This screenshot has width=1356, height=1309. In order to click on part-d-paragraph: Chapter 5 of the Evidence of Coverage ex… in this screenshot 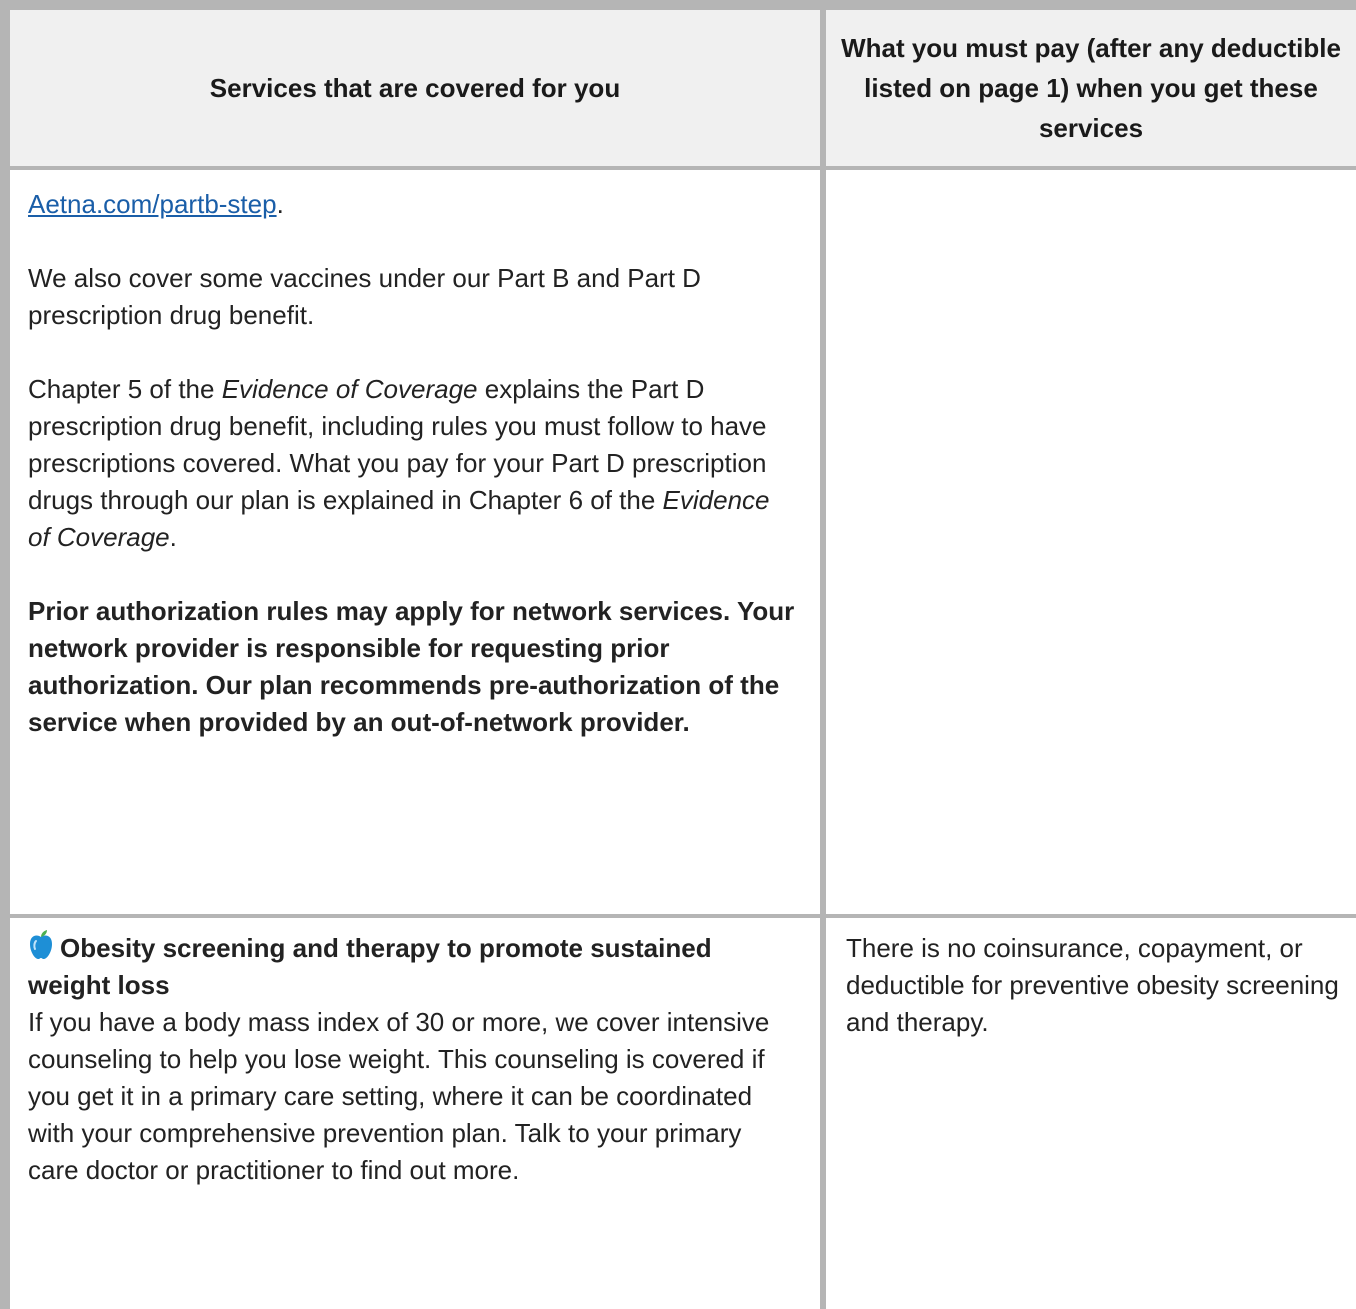, I will do `click(399, 463)`.